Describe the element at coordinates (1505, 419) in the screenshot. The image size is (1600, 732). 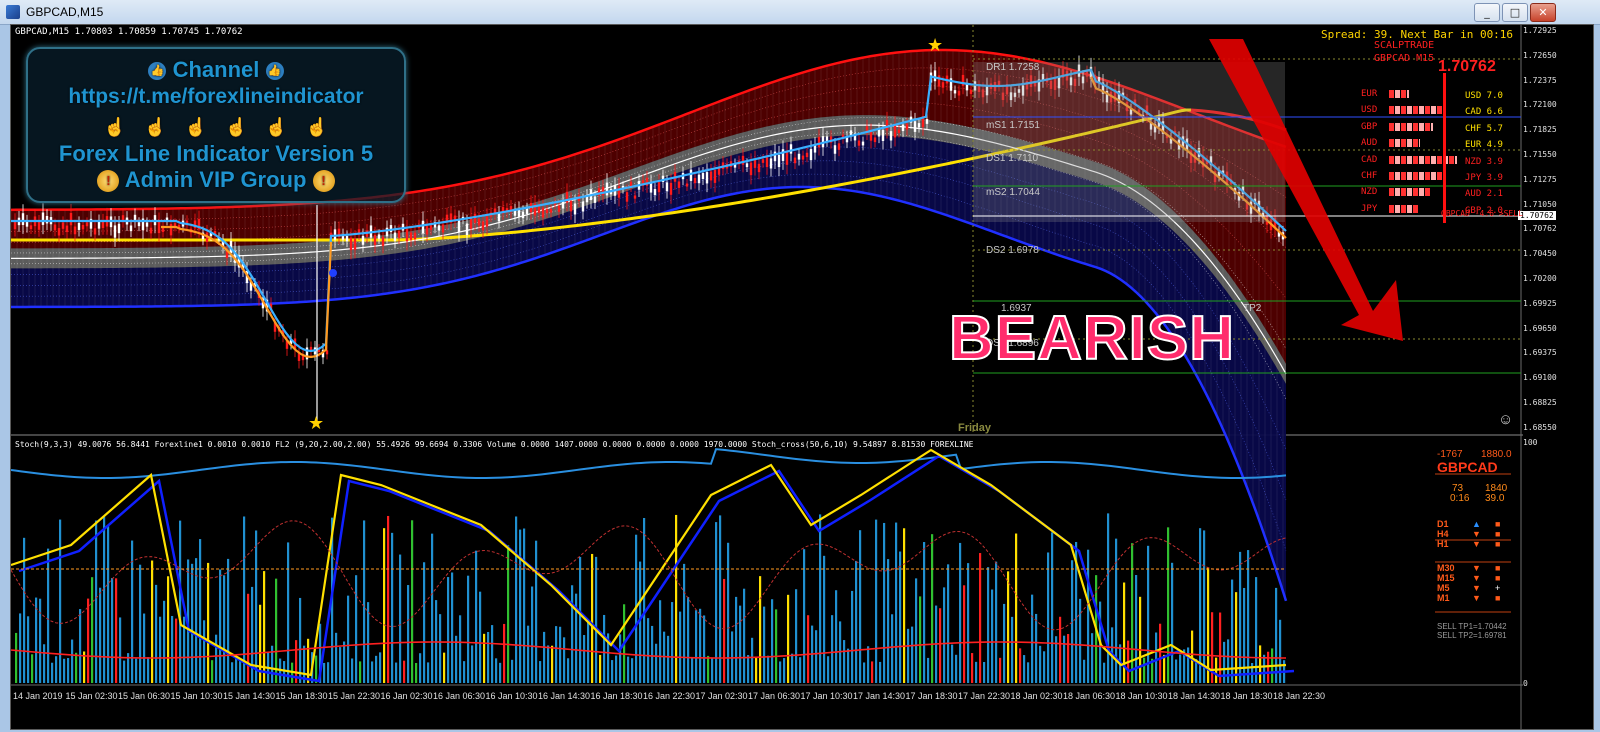
I see `smiley-icon: ☺` at that location.